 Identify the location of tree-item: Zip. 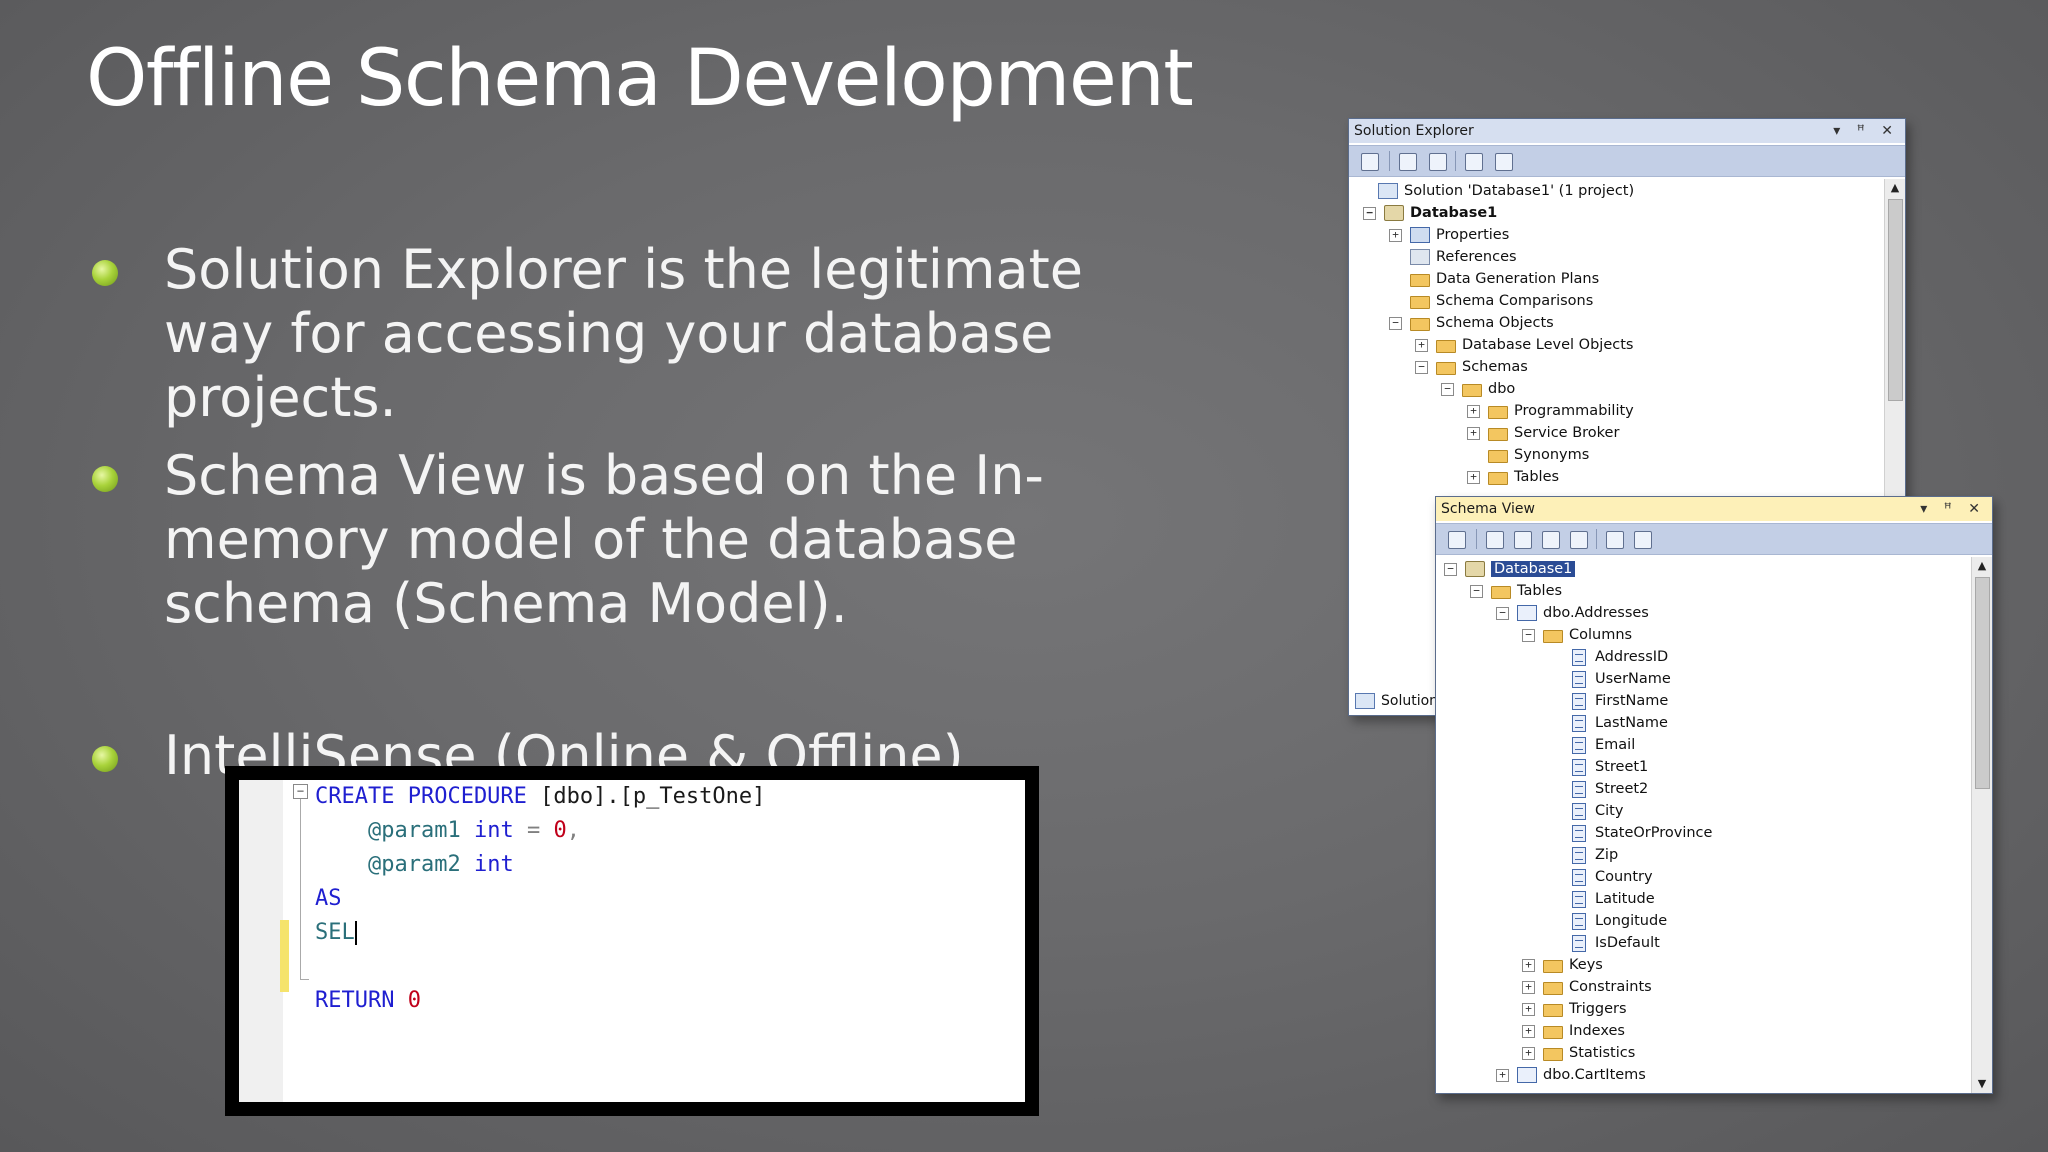
(1583, 855).